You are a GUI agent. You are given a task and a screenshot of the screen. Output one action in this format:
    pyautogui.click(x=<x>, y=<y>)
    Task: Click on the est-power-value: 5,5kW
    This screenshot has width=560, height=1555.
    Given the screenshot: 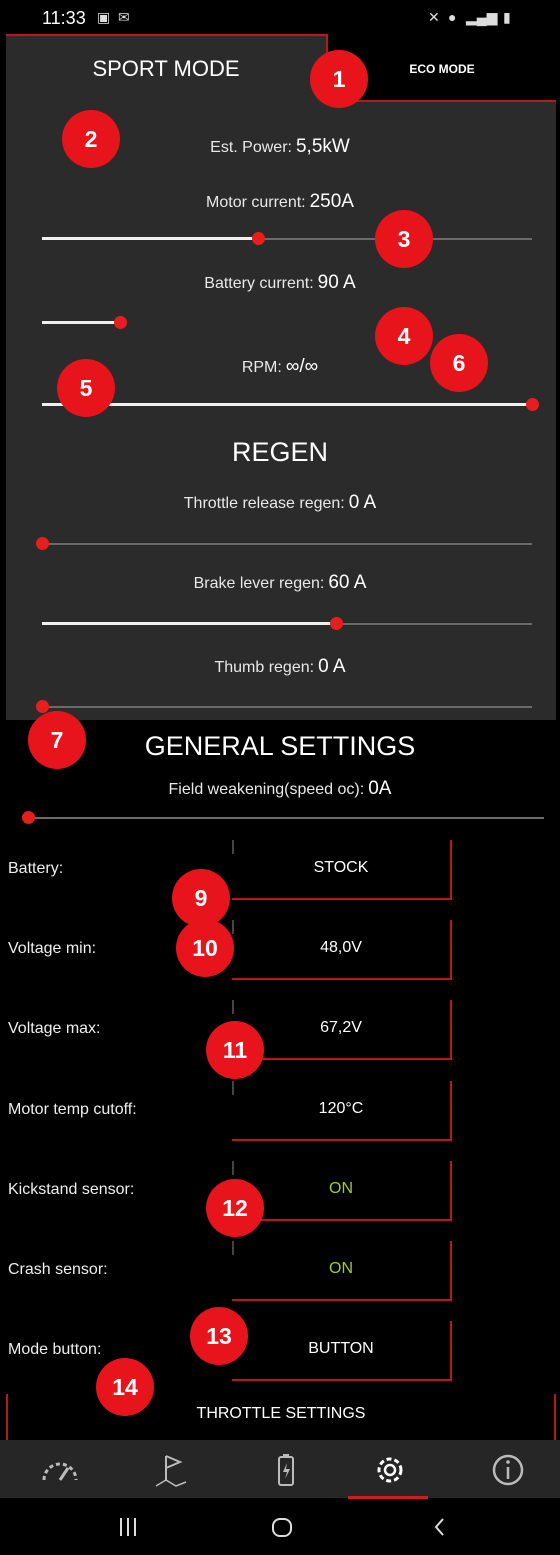 What is the action you would take?
    pyautogui.click(x=322, y=146)
    